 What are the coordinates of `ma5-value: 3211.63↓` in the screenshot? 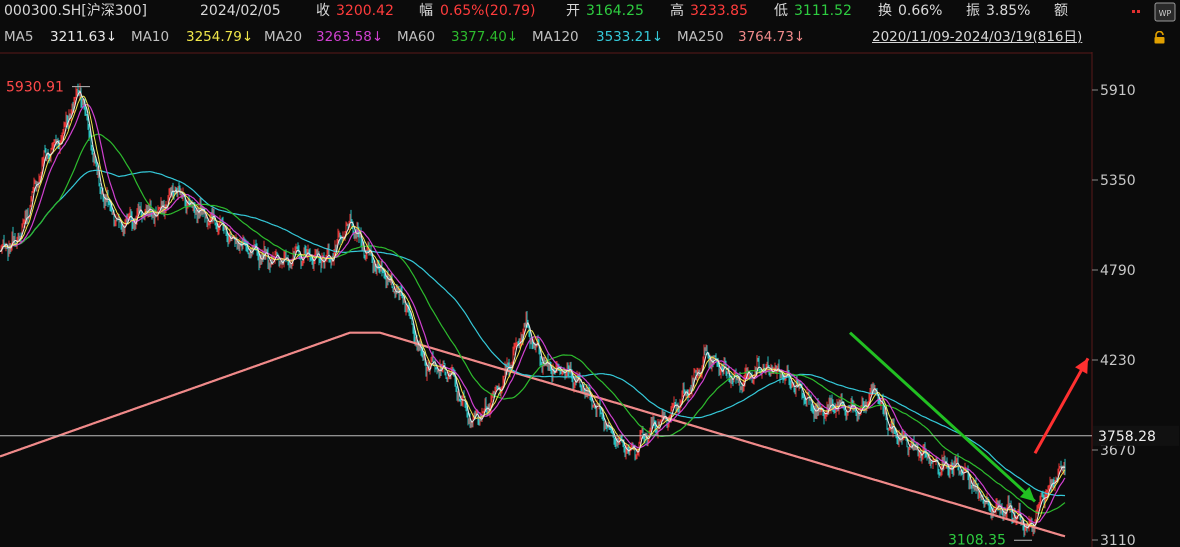 It's located at (84, 37).